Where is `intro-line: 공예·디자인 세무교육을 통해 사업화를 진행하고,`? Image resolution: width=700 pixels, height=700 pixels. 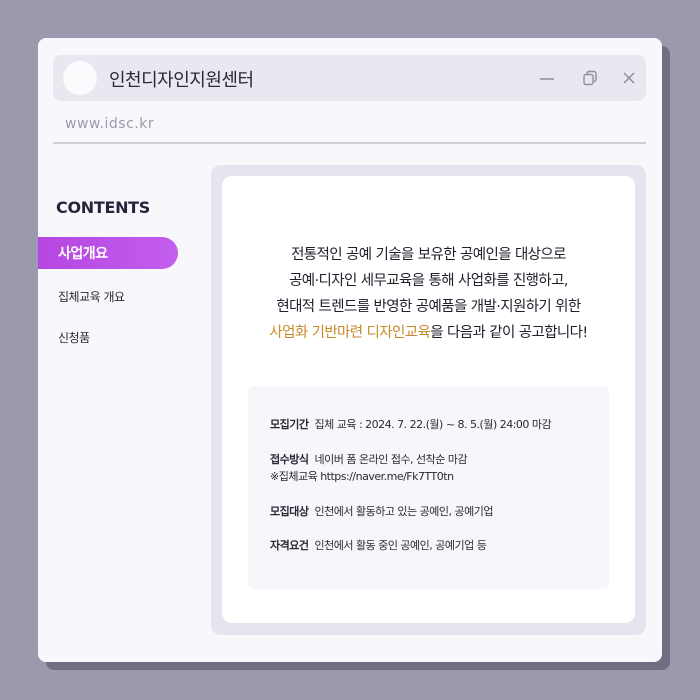
intro-line: 공예·디자인 세무교육을 통해 사업화를 진행하고, is located at coordinates (428, 281).